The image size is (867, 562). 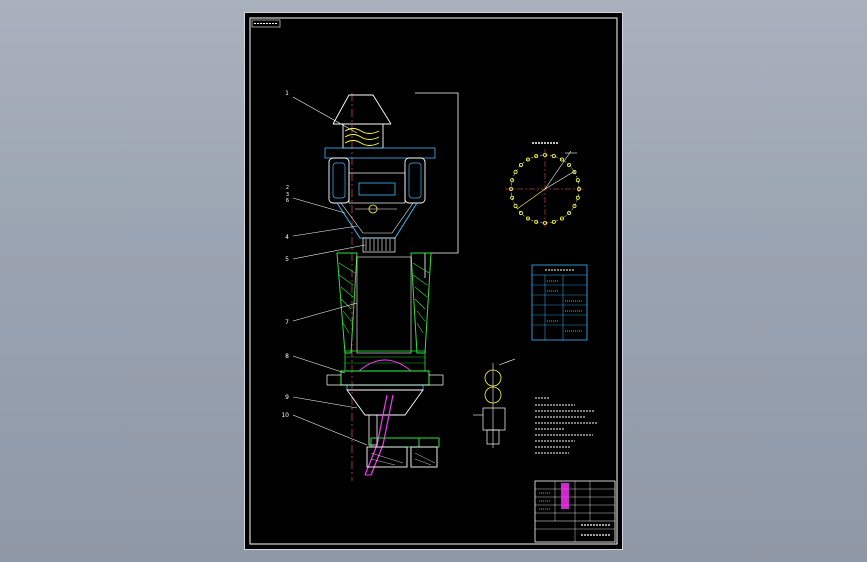 What do you see at coordinates (494, 403) in the screenshot?
I see `section-detail-view` at bounding box center [494, 403].